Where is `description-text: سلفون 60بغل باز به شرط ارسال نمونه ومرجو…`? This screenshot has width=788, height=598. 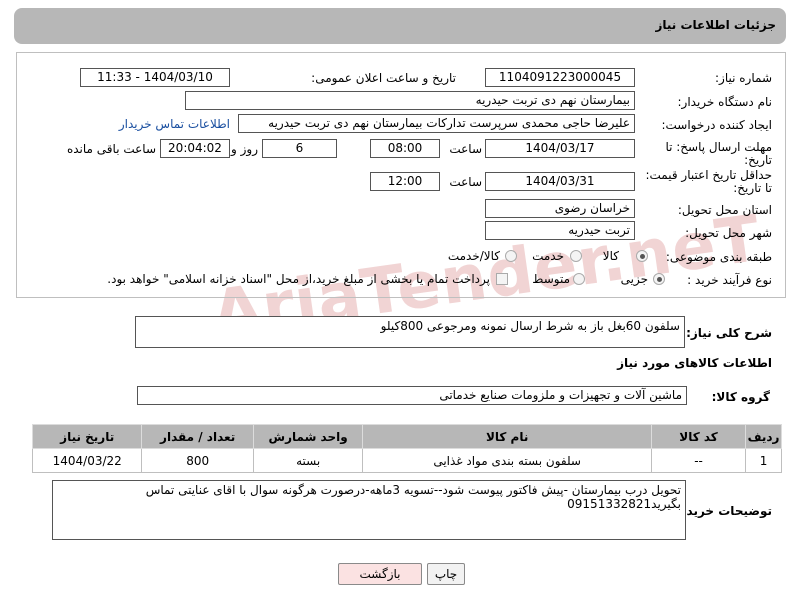 description-text: سلفون 60بغل باز به شرط ارسال نمونه ومرجو… is located at coordinates (530, 326).